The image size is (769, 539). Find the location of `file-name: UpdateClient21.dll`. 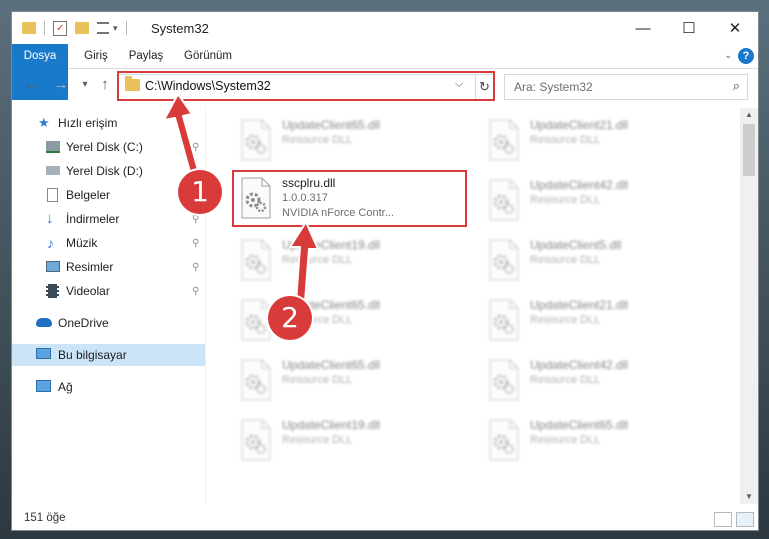

file-name: UpdateClient21.dll is located at coordinates (579, 305).